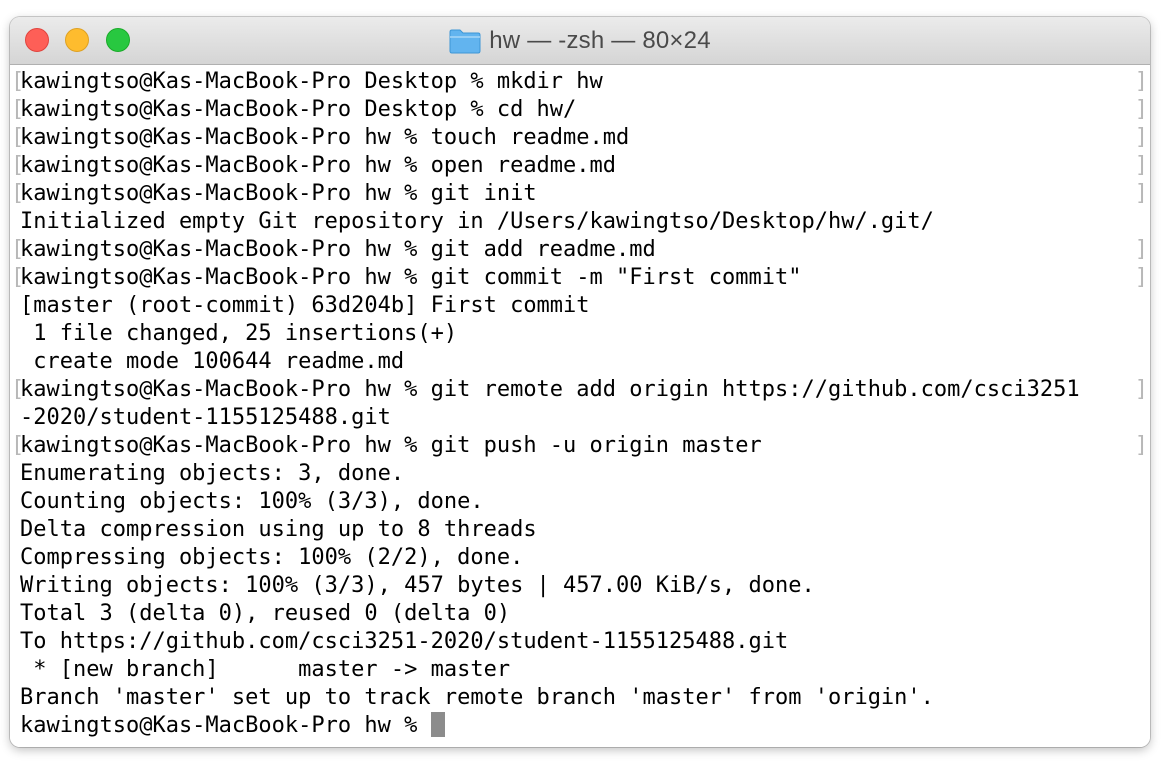  I want to click on terminal-line: Counting objects: 100% (3/3), done., so click(580, 502).